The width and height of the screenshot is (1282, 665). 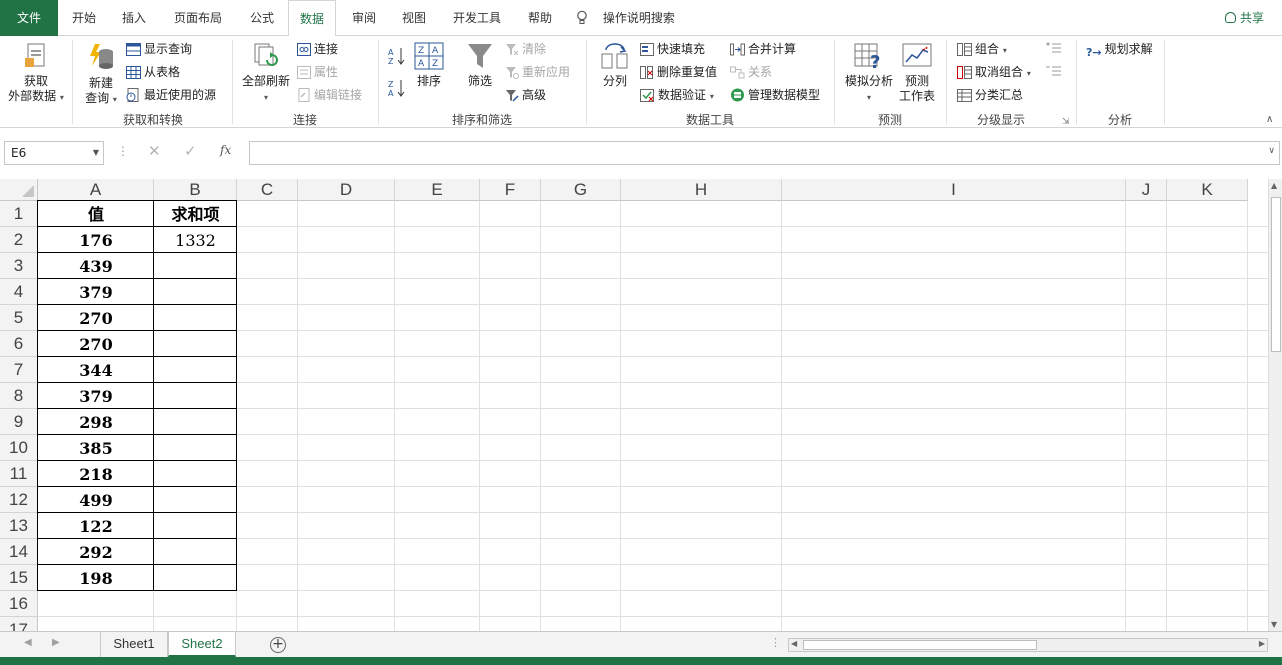 I want to click on row-header-13: 13, so click(x=19, y=526).